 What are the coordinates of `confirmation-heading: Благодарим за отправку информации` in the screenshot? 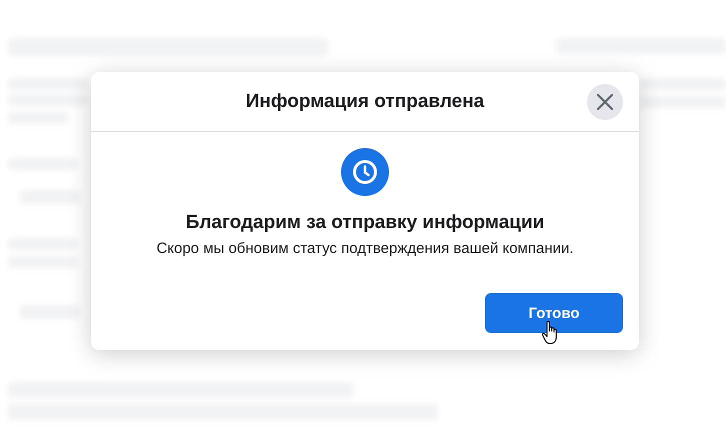 It's located at (365, 223).